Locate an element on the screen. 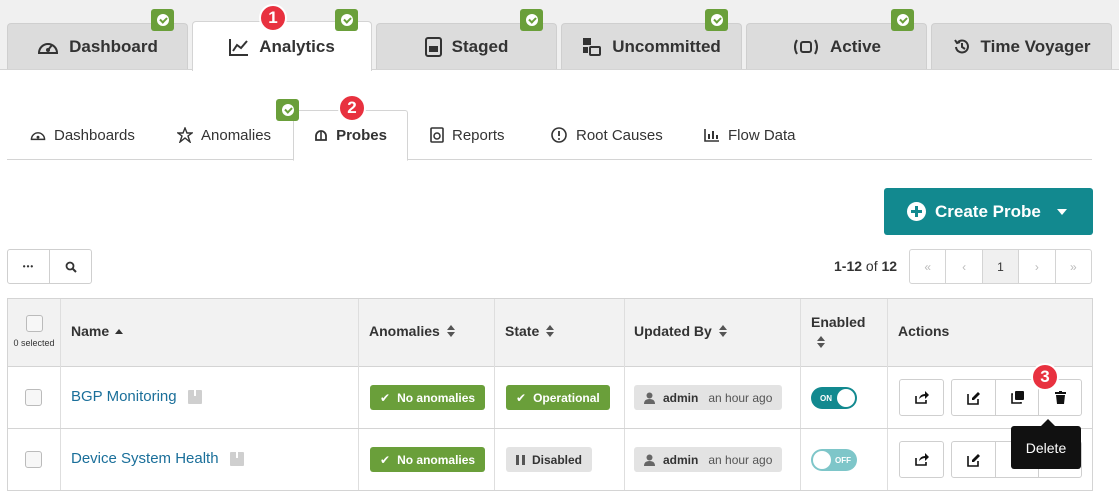 The height and width of the screenshot is (491, 1119). state-badge: ✔ Operational is located at coordinates (558, 397).